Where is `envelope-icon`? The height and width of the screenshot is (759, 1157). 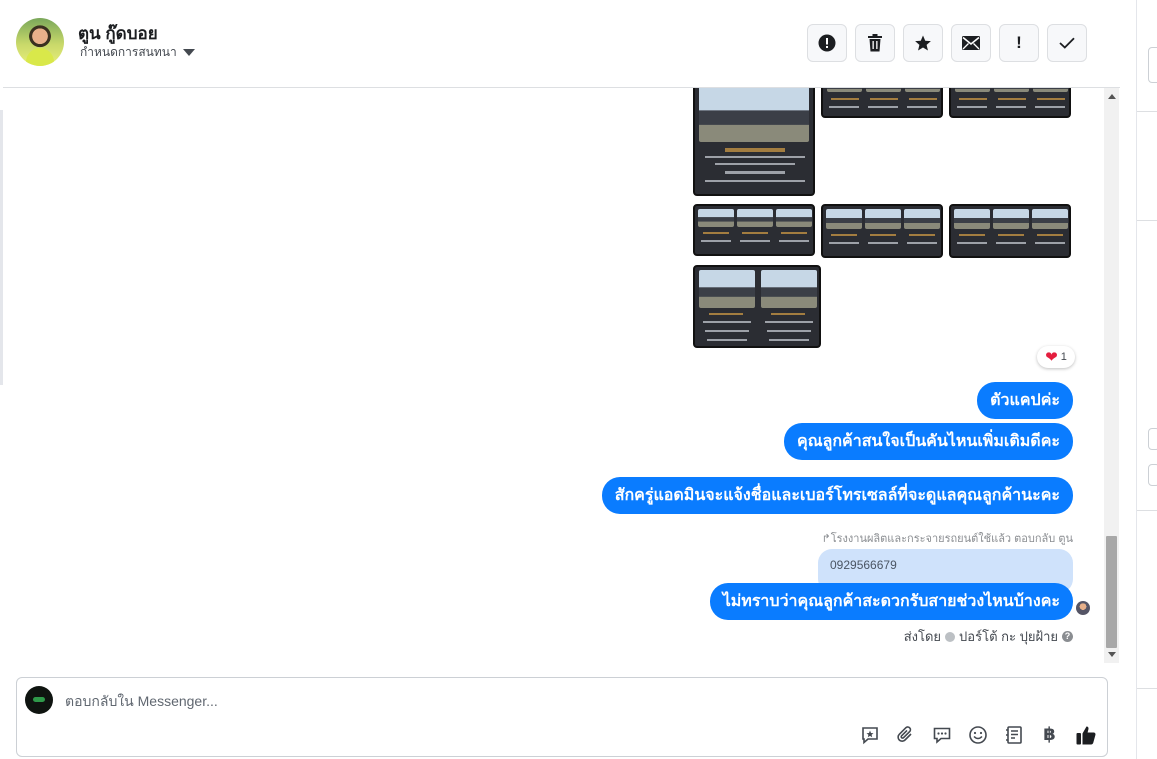
envelope-icon is located at coordinates (971, 43).